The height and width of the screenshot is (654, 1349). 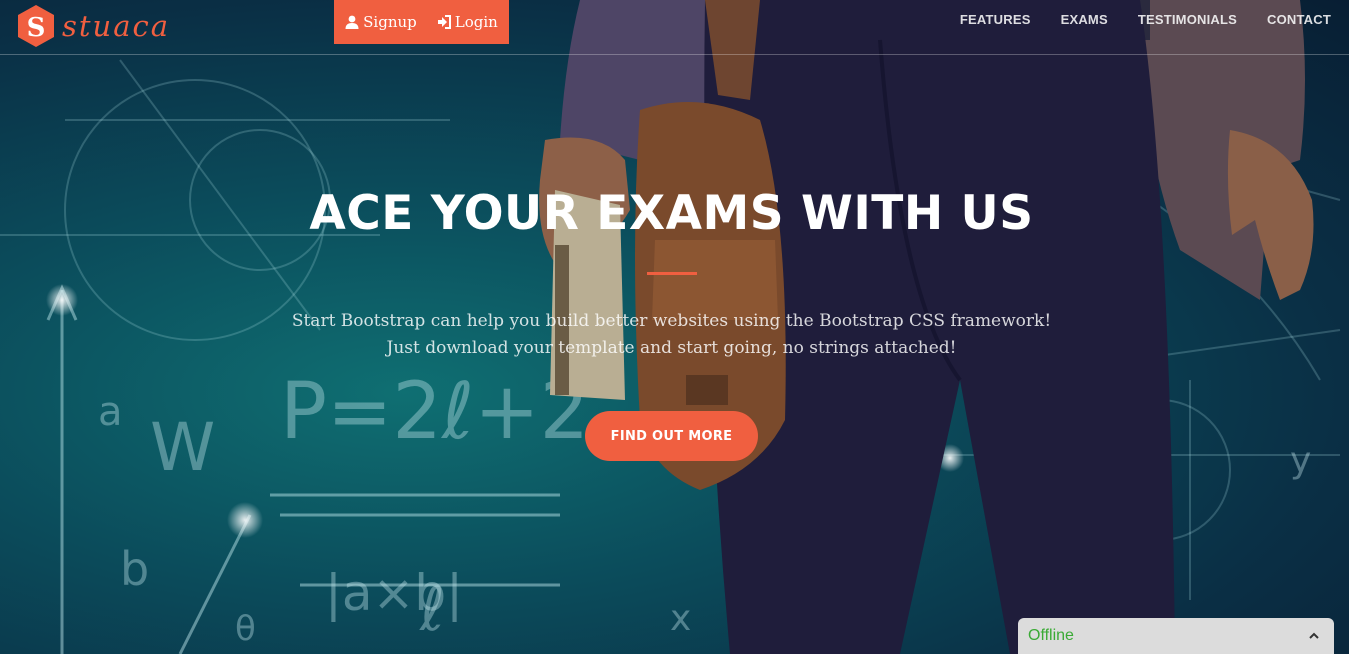 What do you see at coordinates (390, 22) in the screenshot?
I see `signup-label: Signup` at bounding box center [390, 22].